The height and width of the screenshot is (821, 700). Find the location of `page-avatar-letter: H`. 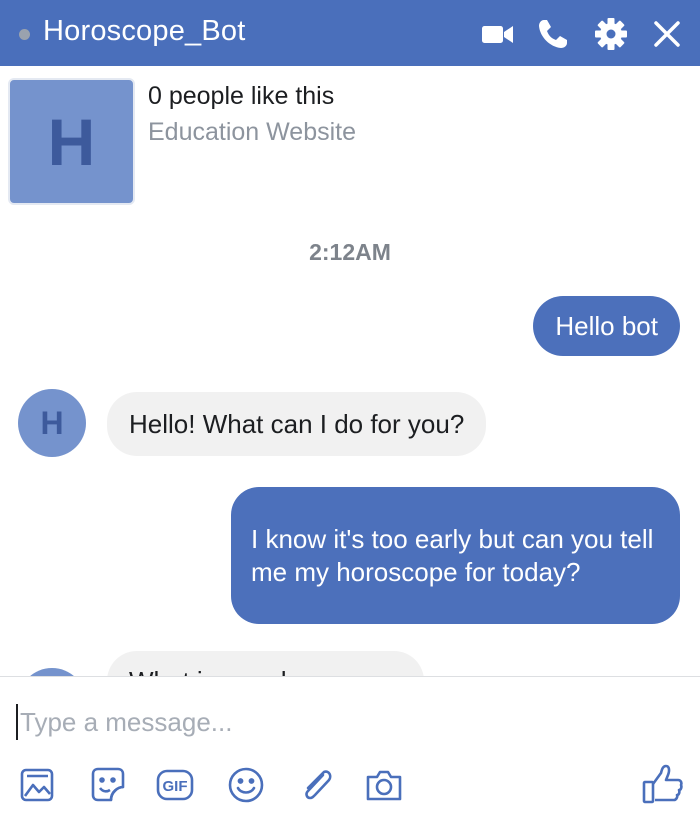

page-avatar-letter: H is located at coordinates (71, 141).